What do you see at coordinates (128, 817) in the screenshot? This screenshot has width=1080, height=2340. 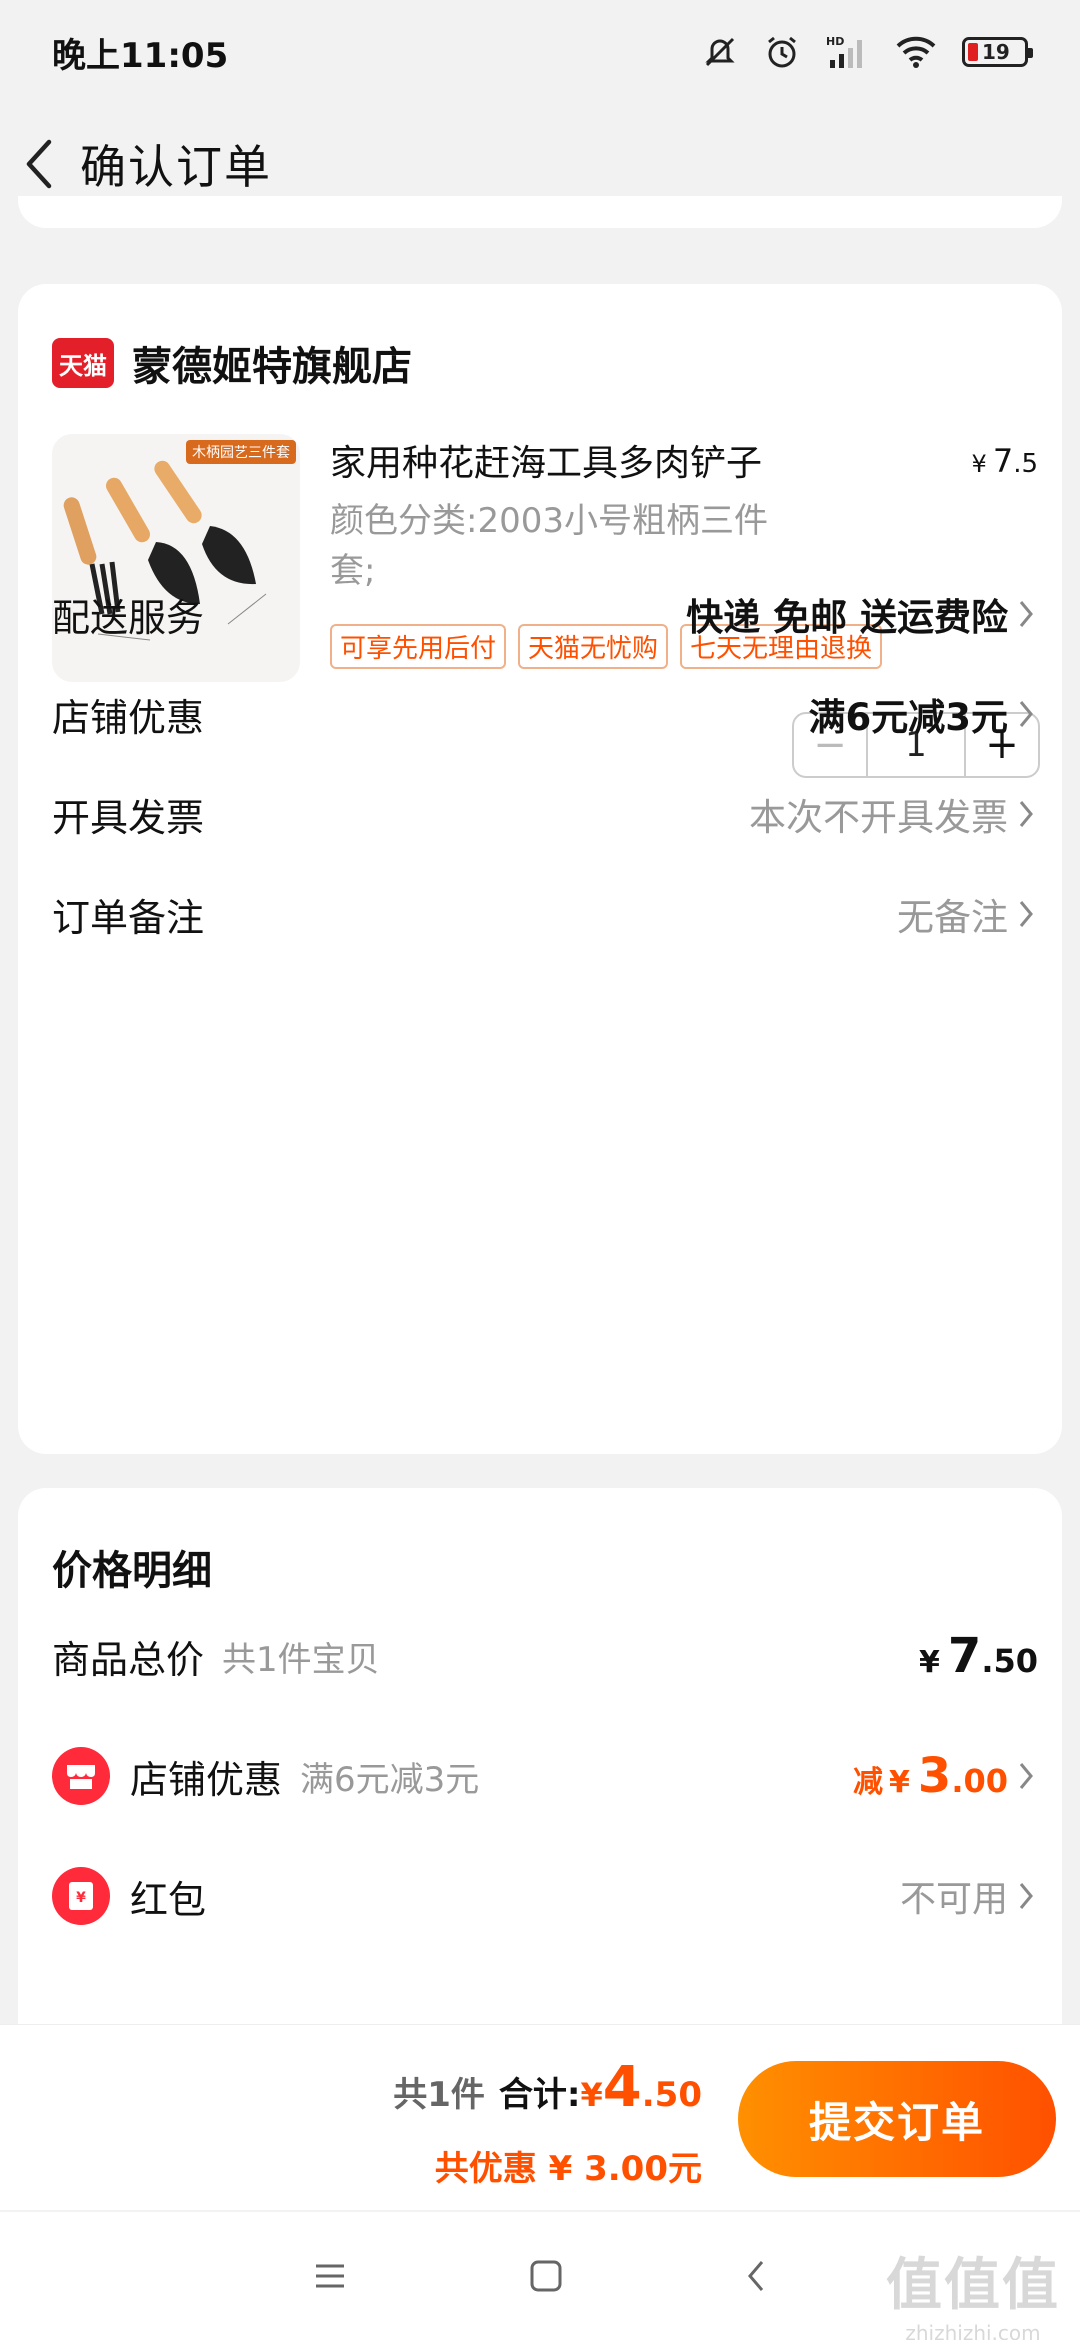 I see `invoice-label: 开具发票` at bounding box center [128, 817].